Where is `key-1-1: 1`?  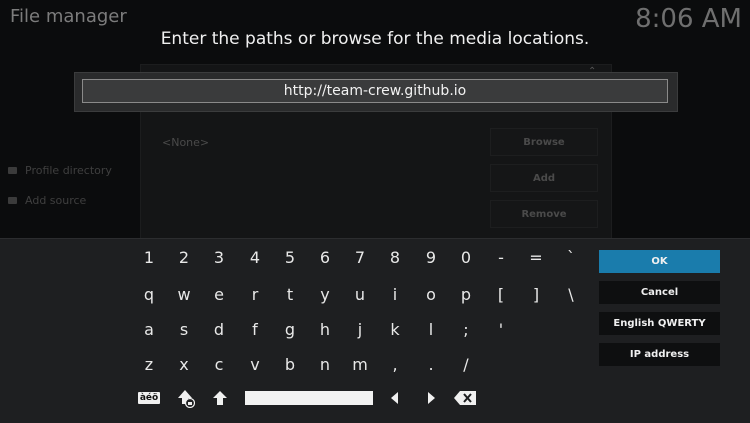 key-1-1: 1 is located at coordinates (149, 257).